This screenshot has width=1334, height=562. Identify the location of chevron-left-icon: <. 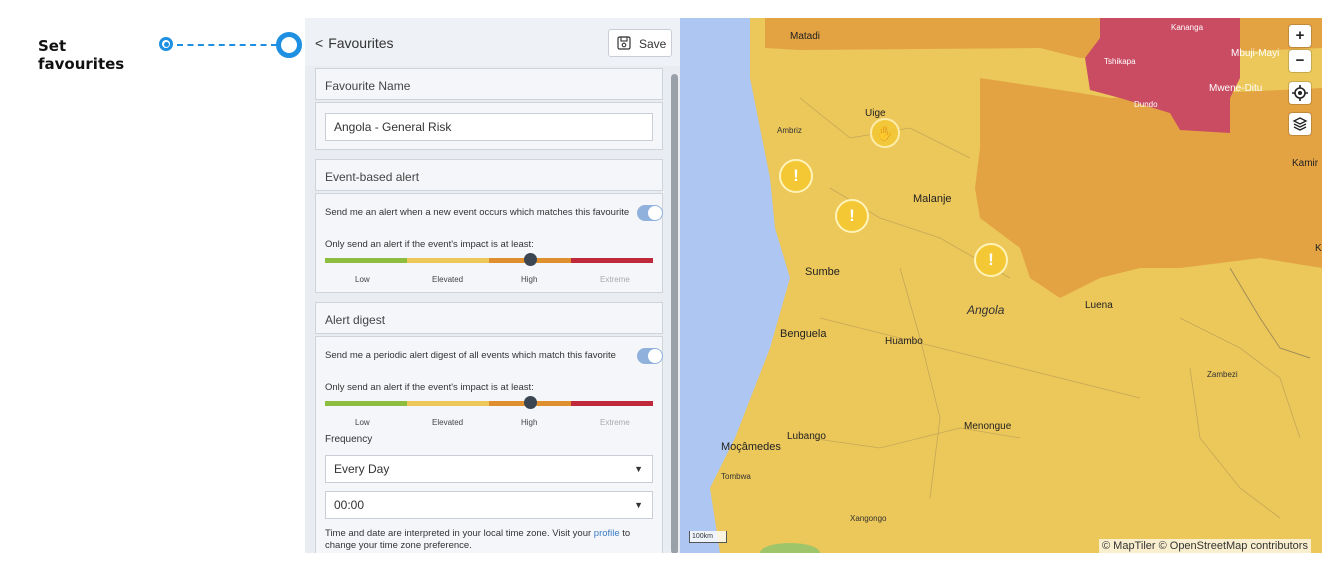
(319, 43).